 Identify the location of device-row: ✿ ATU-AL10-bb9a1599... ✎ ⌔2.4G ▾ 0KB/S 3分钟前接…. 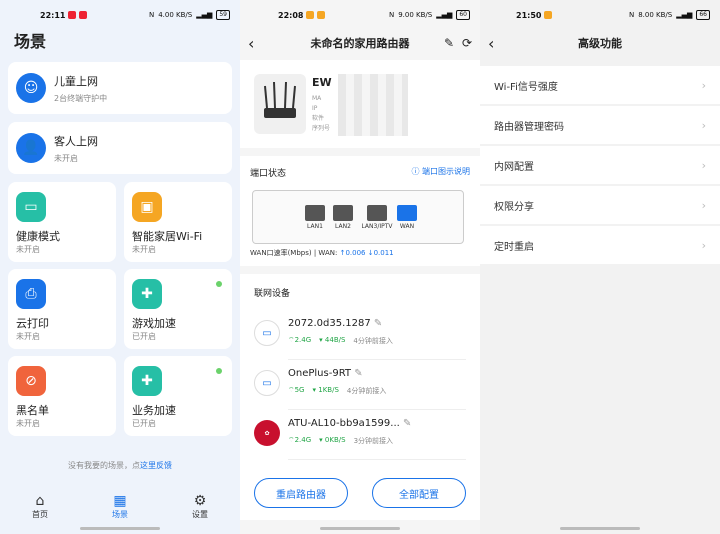
(360, 435).